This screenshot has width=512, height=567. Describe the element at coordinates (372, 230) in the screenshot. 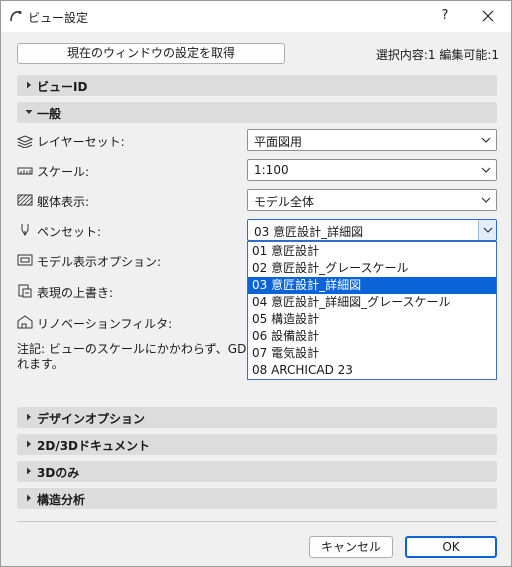

I see `pen-set-select: 03 意匠設計_詳細図` at that location.